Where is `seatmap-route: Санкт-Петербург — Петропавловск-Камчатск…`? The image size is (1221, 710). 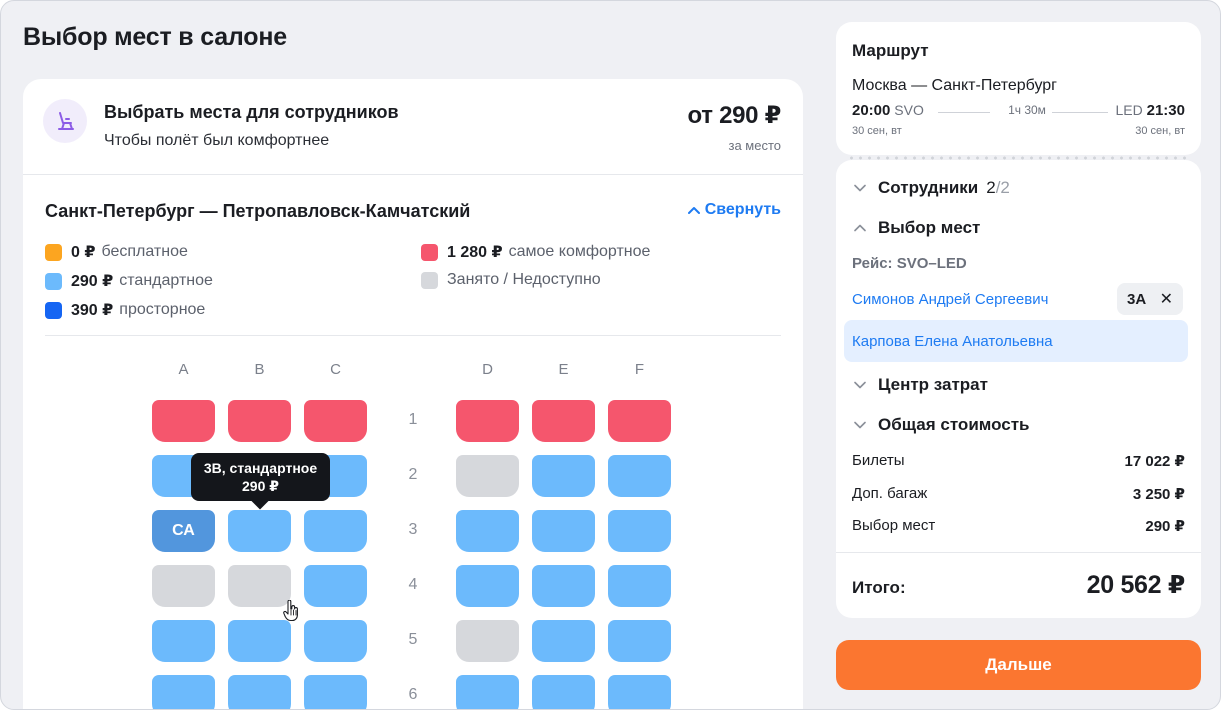 seatmap-route: Санкт-Петербург — Петропавловск-Камчатск… is located at coordinates (258, 211).